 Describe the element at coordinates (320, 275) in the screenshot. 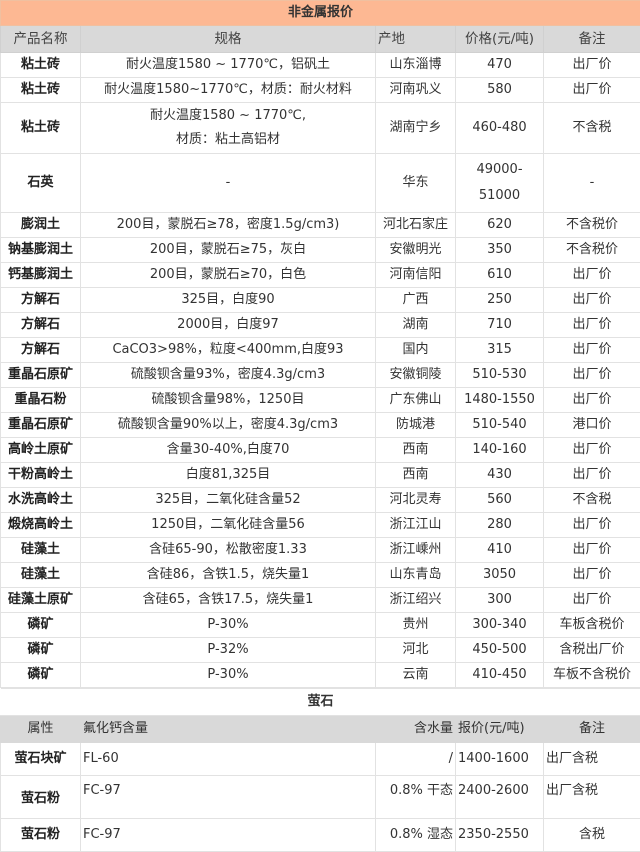

I see `table-row: 钙基膨润土200目，蒙脱石≥70，白色河南信阳610出厂价` at that location.